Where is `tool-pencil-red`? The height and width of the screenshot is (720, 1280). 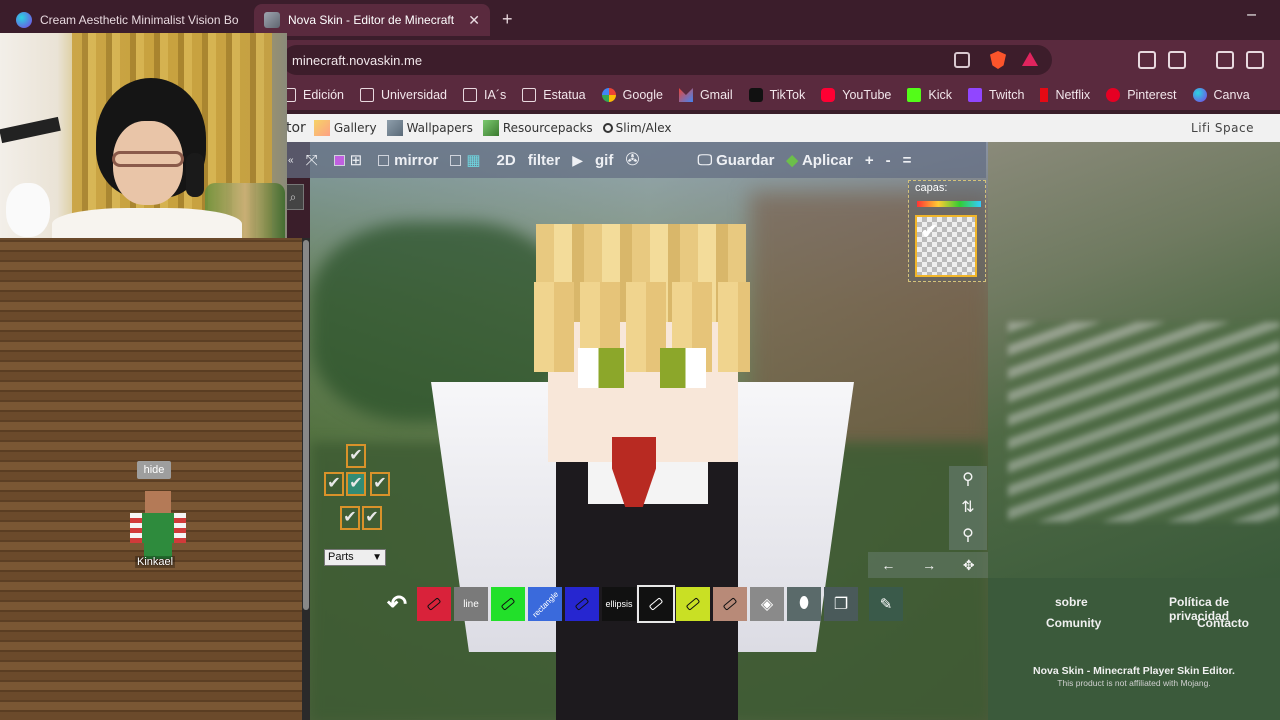 tool-pencil-red is located at coordinates (434, 604).